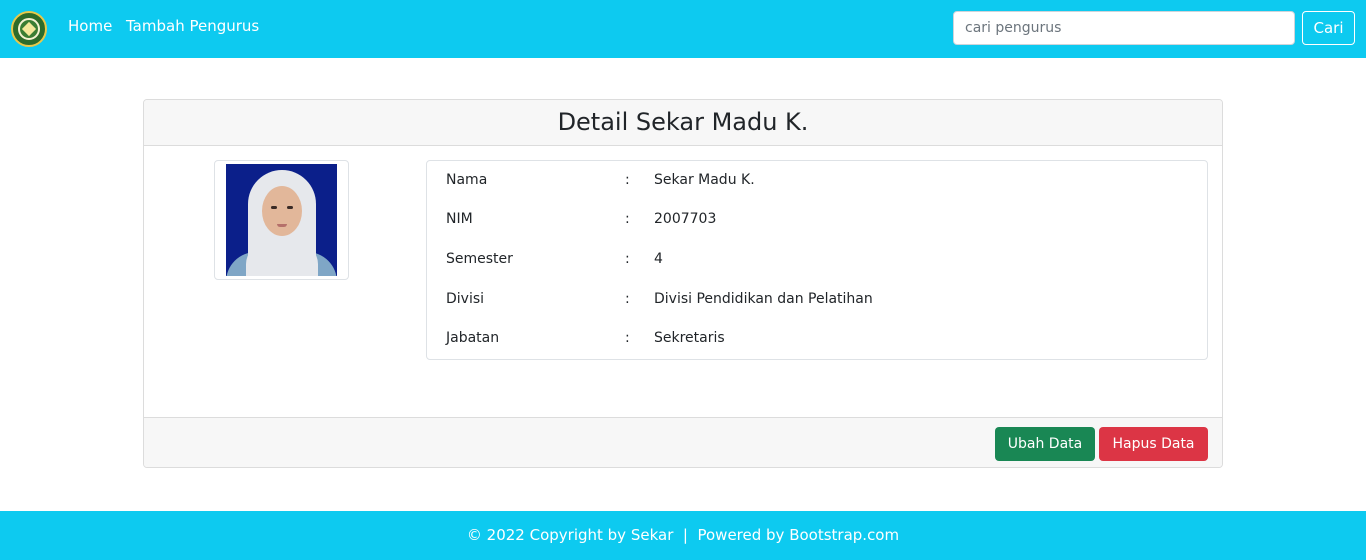 The height and width of the screenshot is (560, 1366). What do you see at coordinates (817, 220) in the screenshot?
I see `detail-row-nim: NIM : 2007703` at bounding box center [817, 220].